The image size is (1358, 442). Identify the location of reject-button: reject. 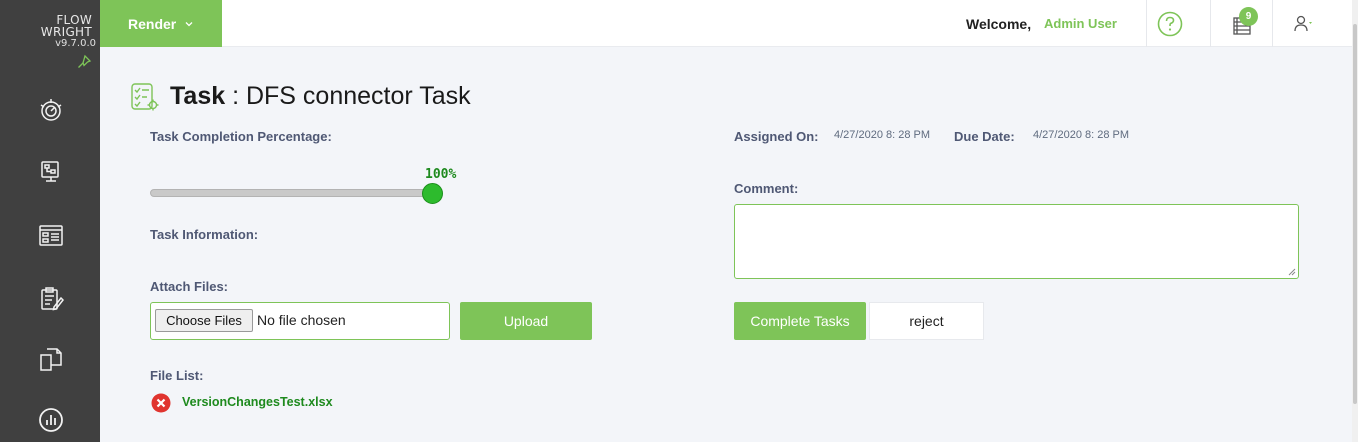
(926, 321).